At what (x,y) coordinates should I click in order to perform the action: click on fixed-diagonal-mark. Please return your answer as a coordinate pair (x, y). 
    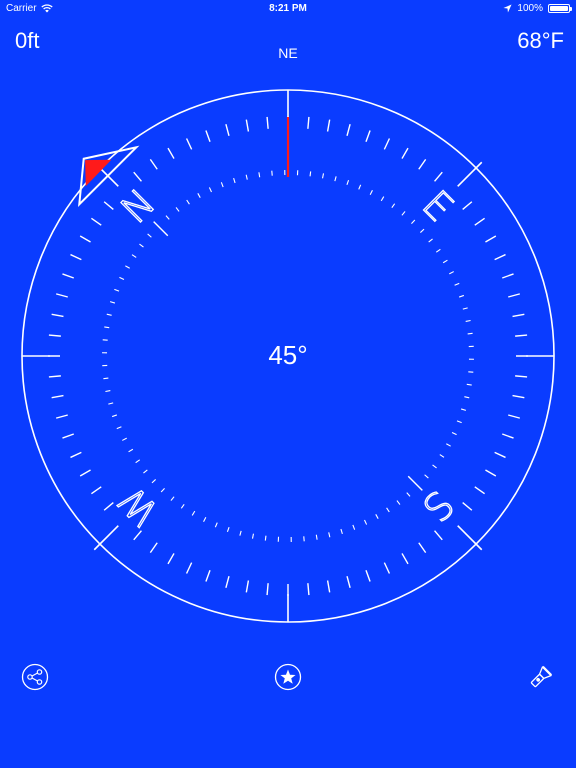
    Looking at the image, I should click on (106, 538).